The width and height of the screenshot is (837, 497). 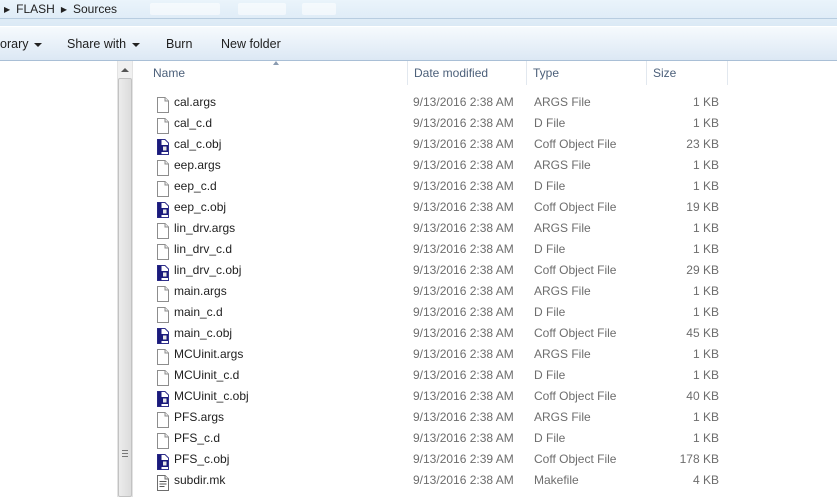 I want to click on file-row: main_c.d 9/13/2016 2:38 AM D File 1 KB, so click(x=485, y=312).